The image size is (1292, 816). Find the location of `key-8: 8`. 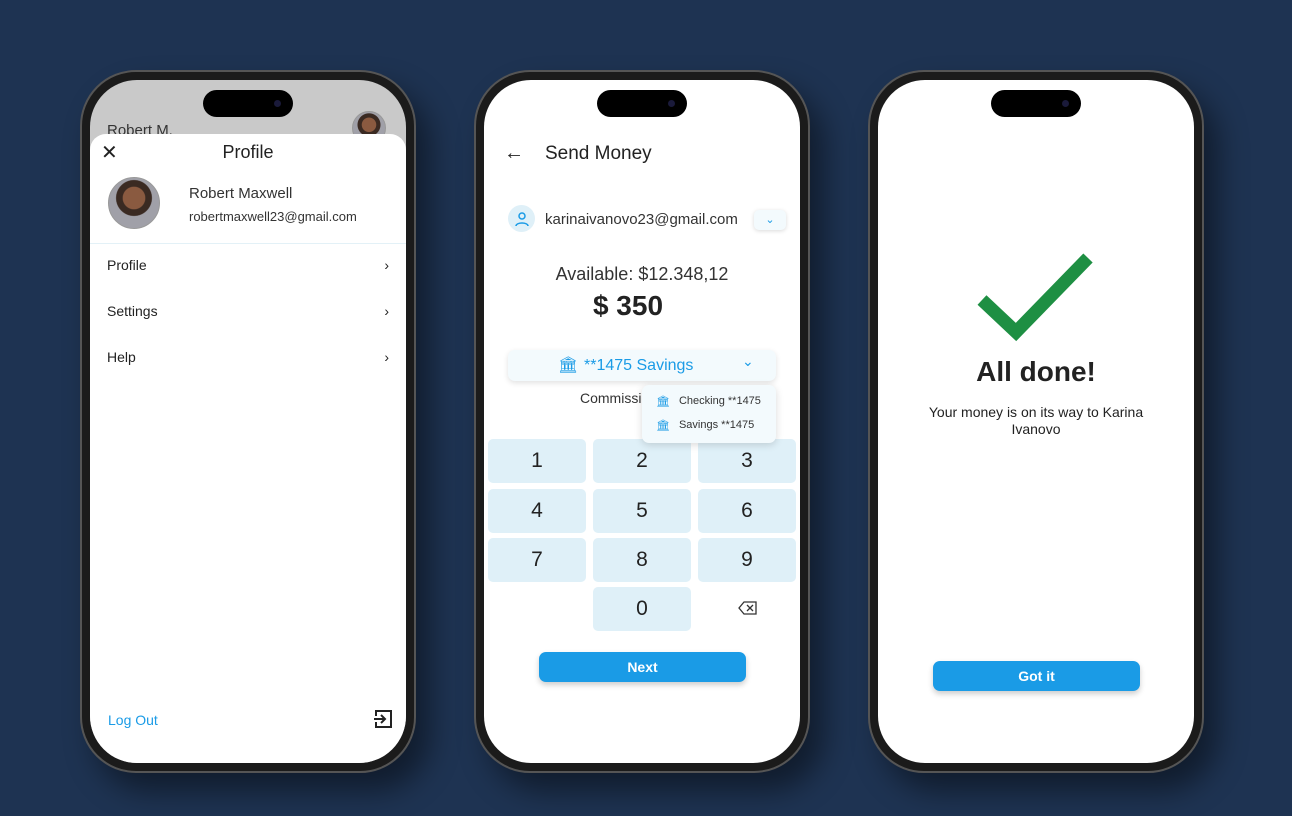

key-8: 8 is located at coordinates (642, 560).